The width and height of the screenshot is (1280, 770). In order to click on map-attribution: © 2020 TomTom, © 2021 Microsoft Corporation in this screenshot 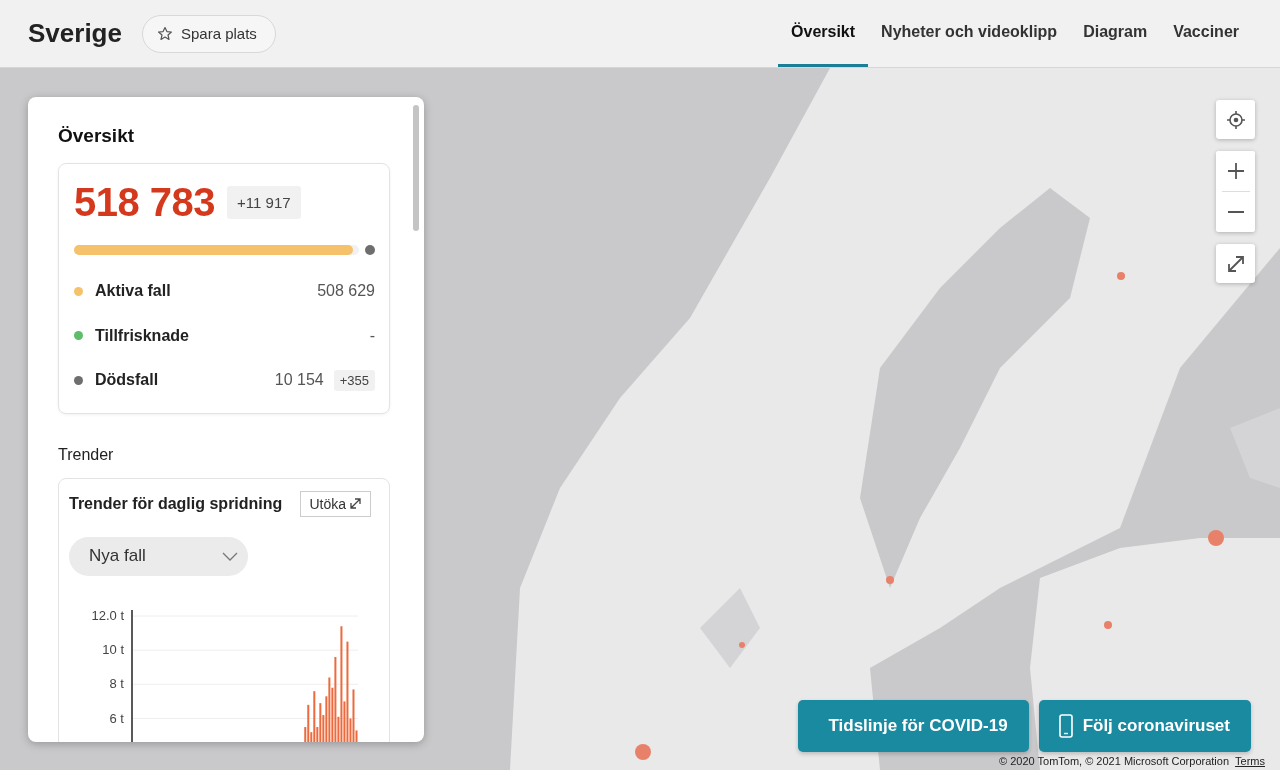, I will do `click(1114, 761)`.